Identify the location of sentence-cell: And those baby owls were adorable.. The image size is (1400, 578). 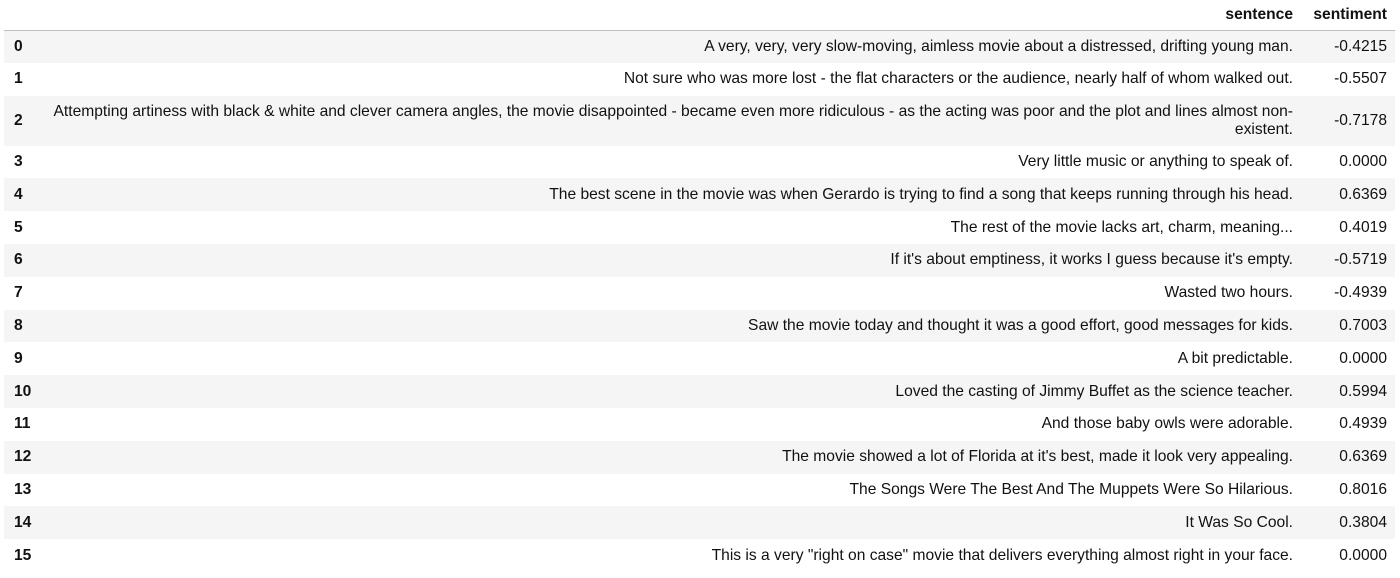
(1167, 424).